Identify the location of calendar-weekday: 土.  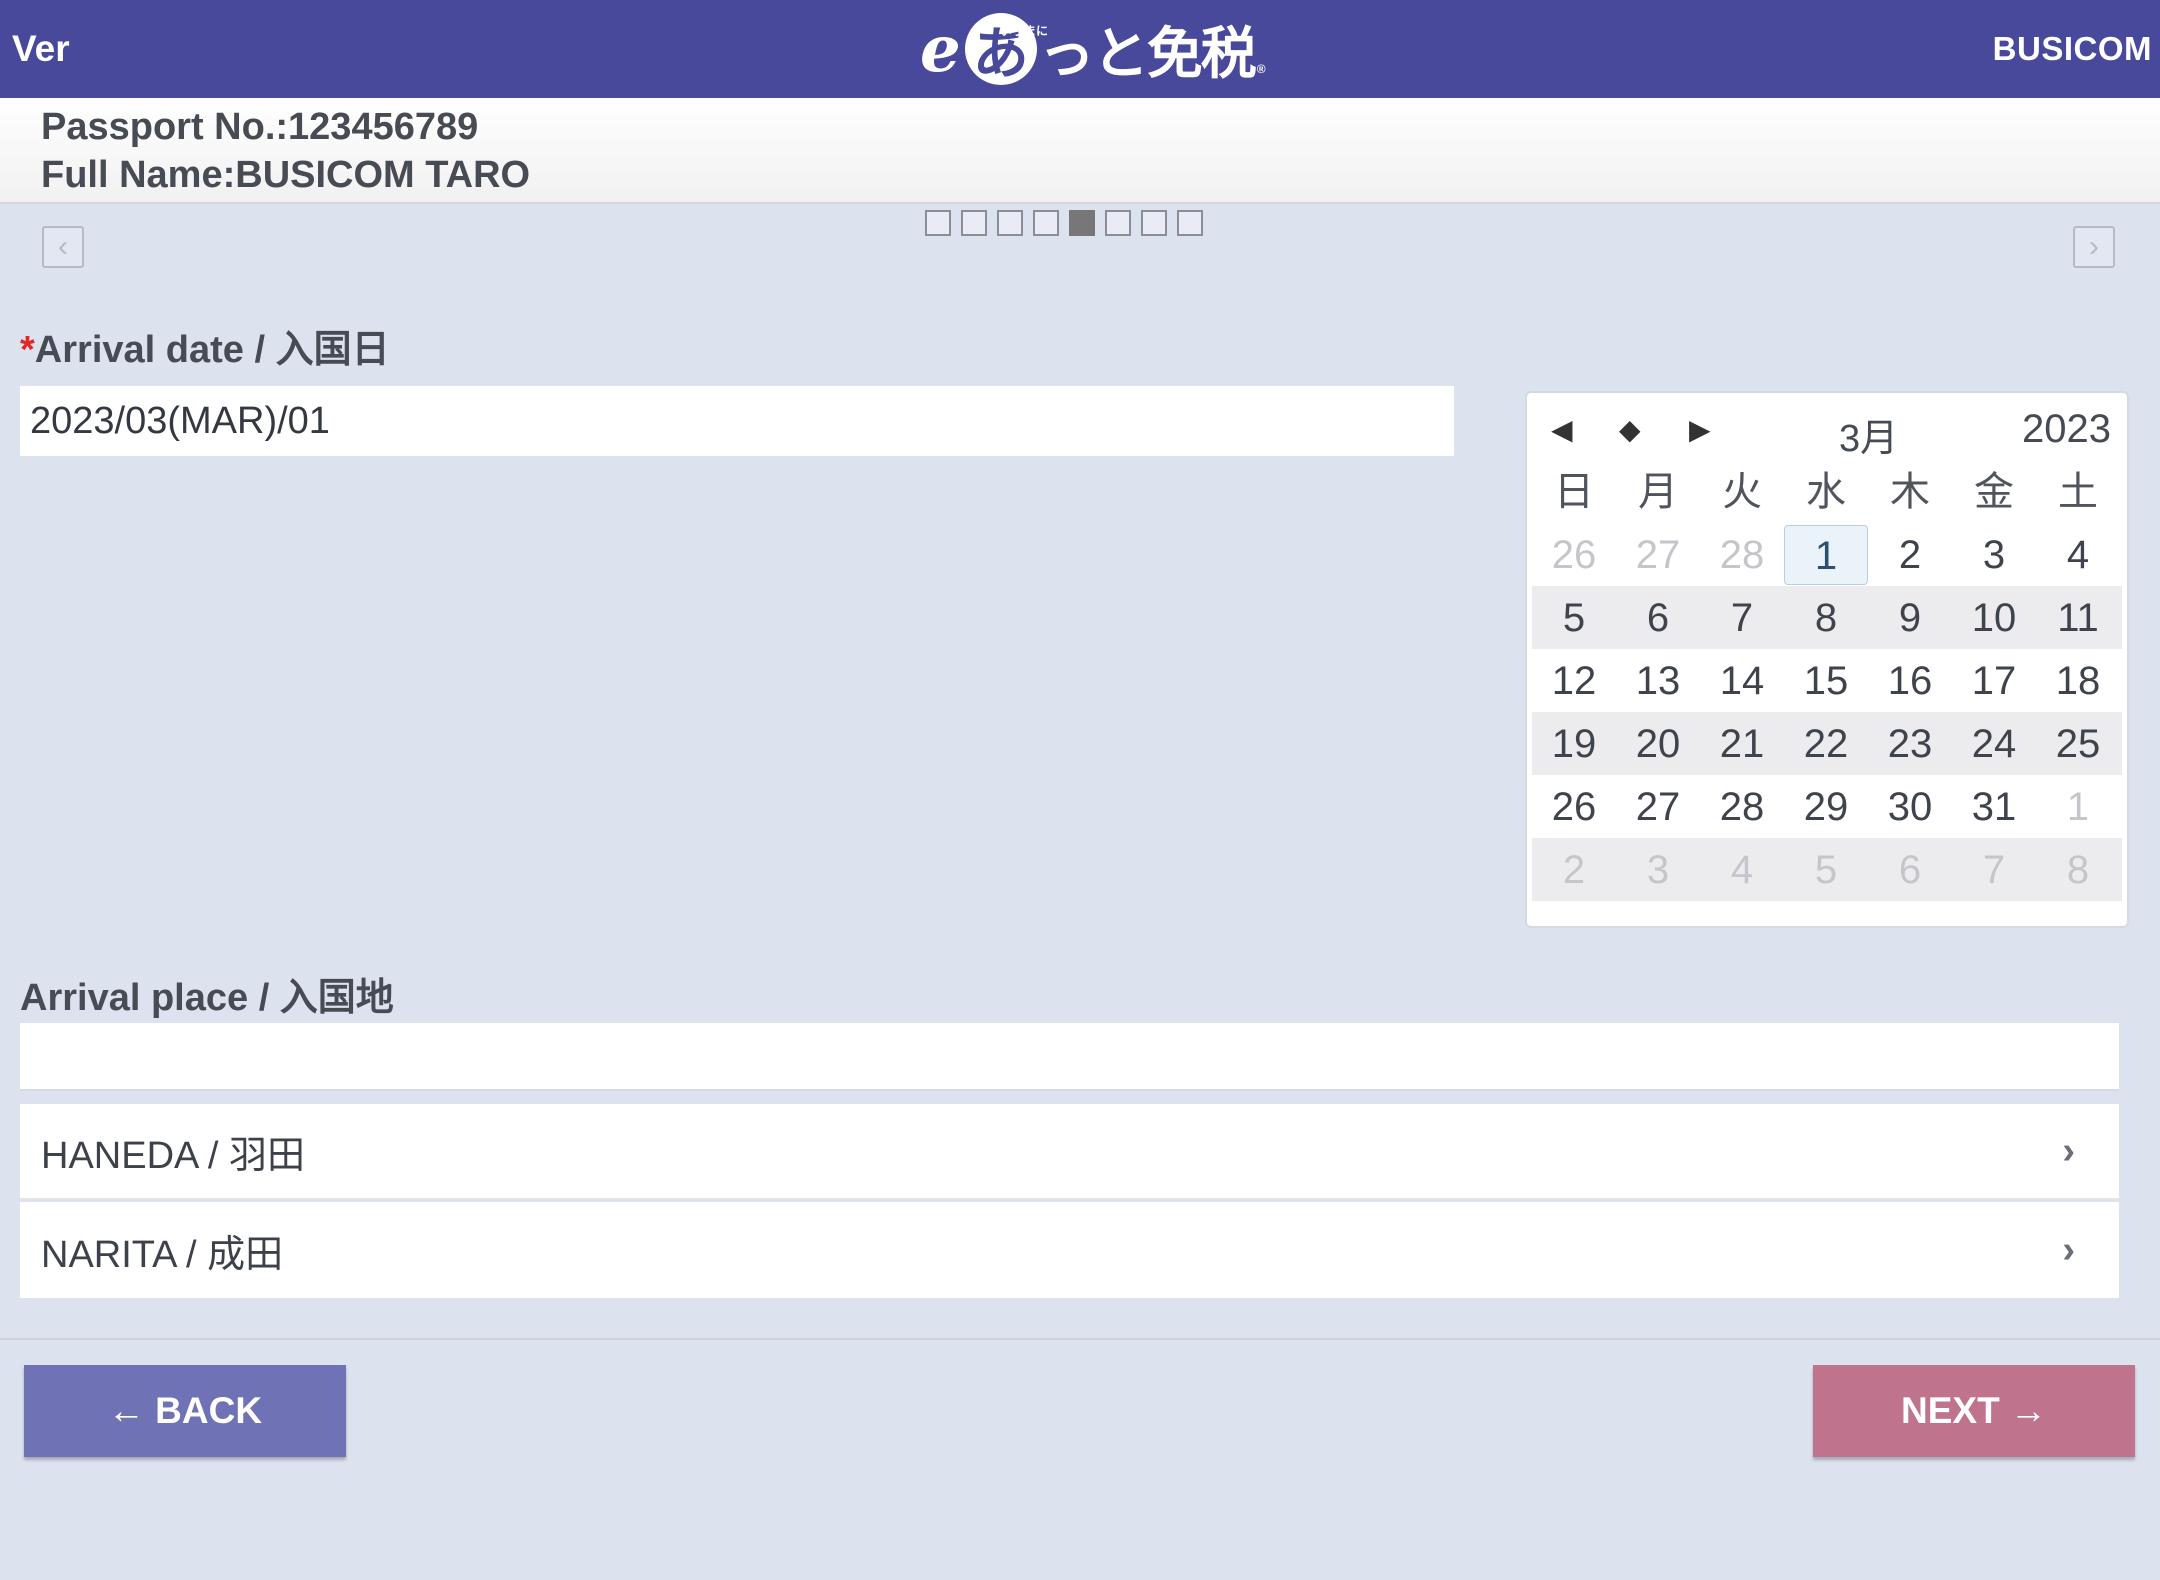
(2078, 491).